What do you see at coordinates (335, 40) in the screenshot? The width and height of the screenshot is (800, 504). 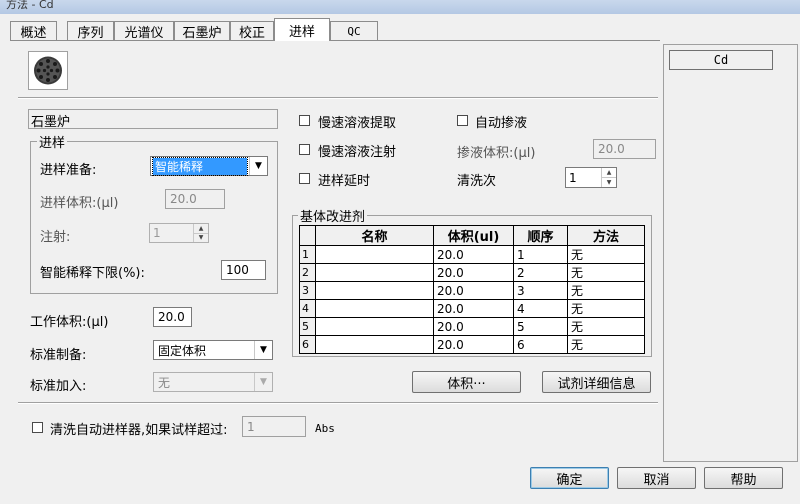 I see `tab-underline` at bounding box center [335, 40].